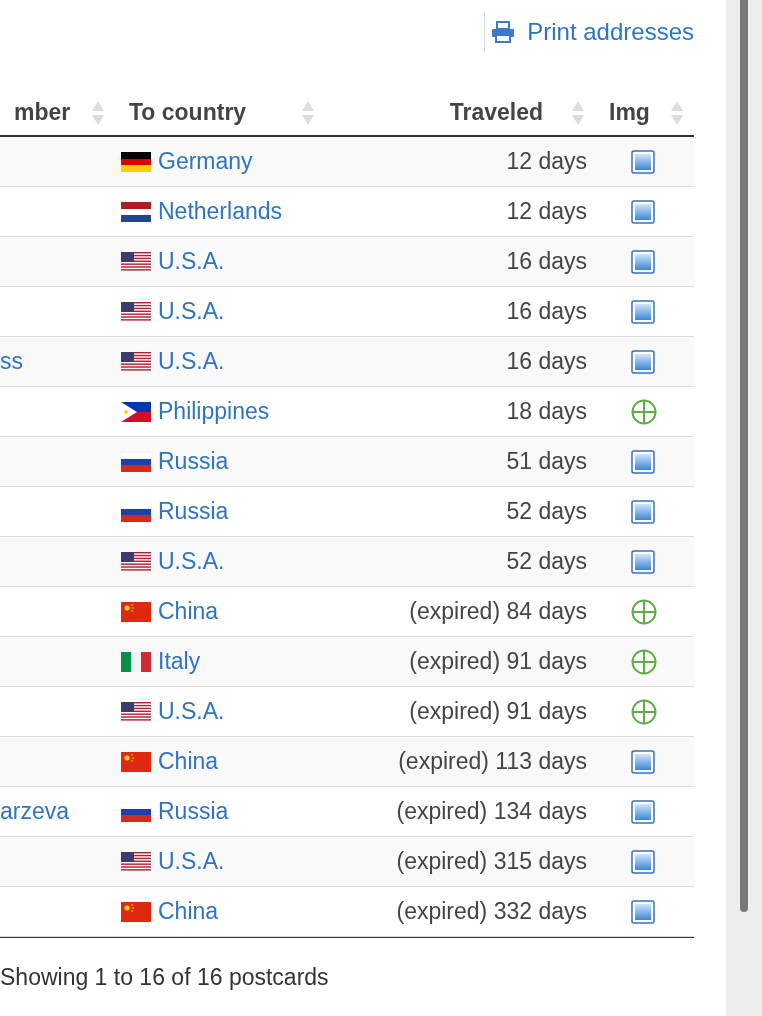  Describe the element at coordinates (205, 161) in the screenshot. I see `country-link: Germany` at that location.